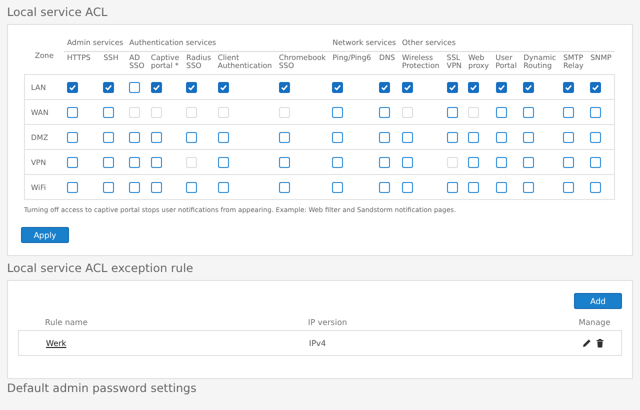 The height and width of the screenshot is (410, 640). I want to click on add-button: Add, so click(598, 301).